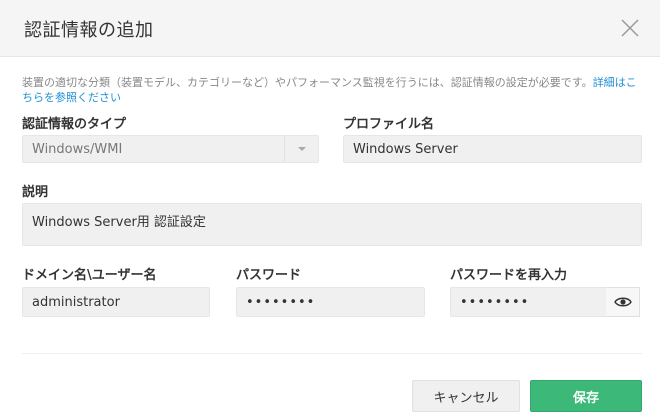 This screenshot has height=418, width=660. Describe the element at coordinates (76, 302) in the screenshot. I see `domain-user-value: administrator` at that location.